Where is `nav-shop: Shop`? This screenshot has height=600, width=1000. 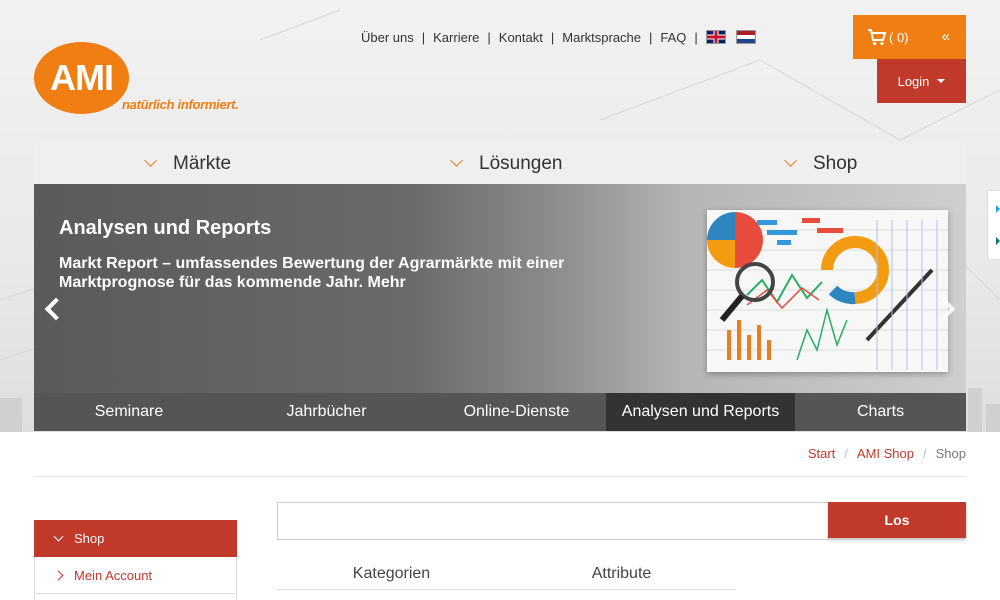 nav-shop: Shop is located at coordinates (821, 163).